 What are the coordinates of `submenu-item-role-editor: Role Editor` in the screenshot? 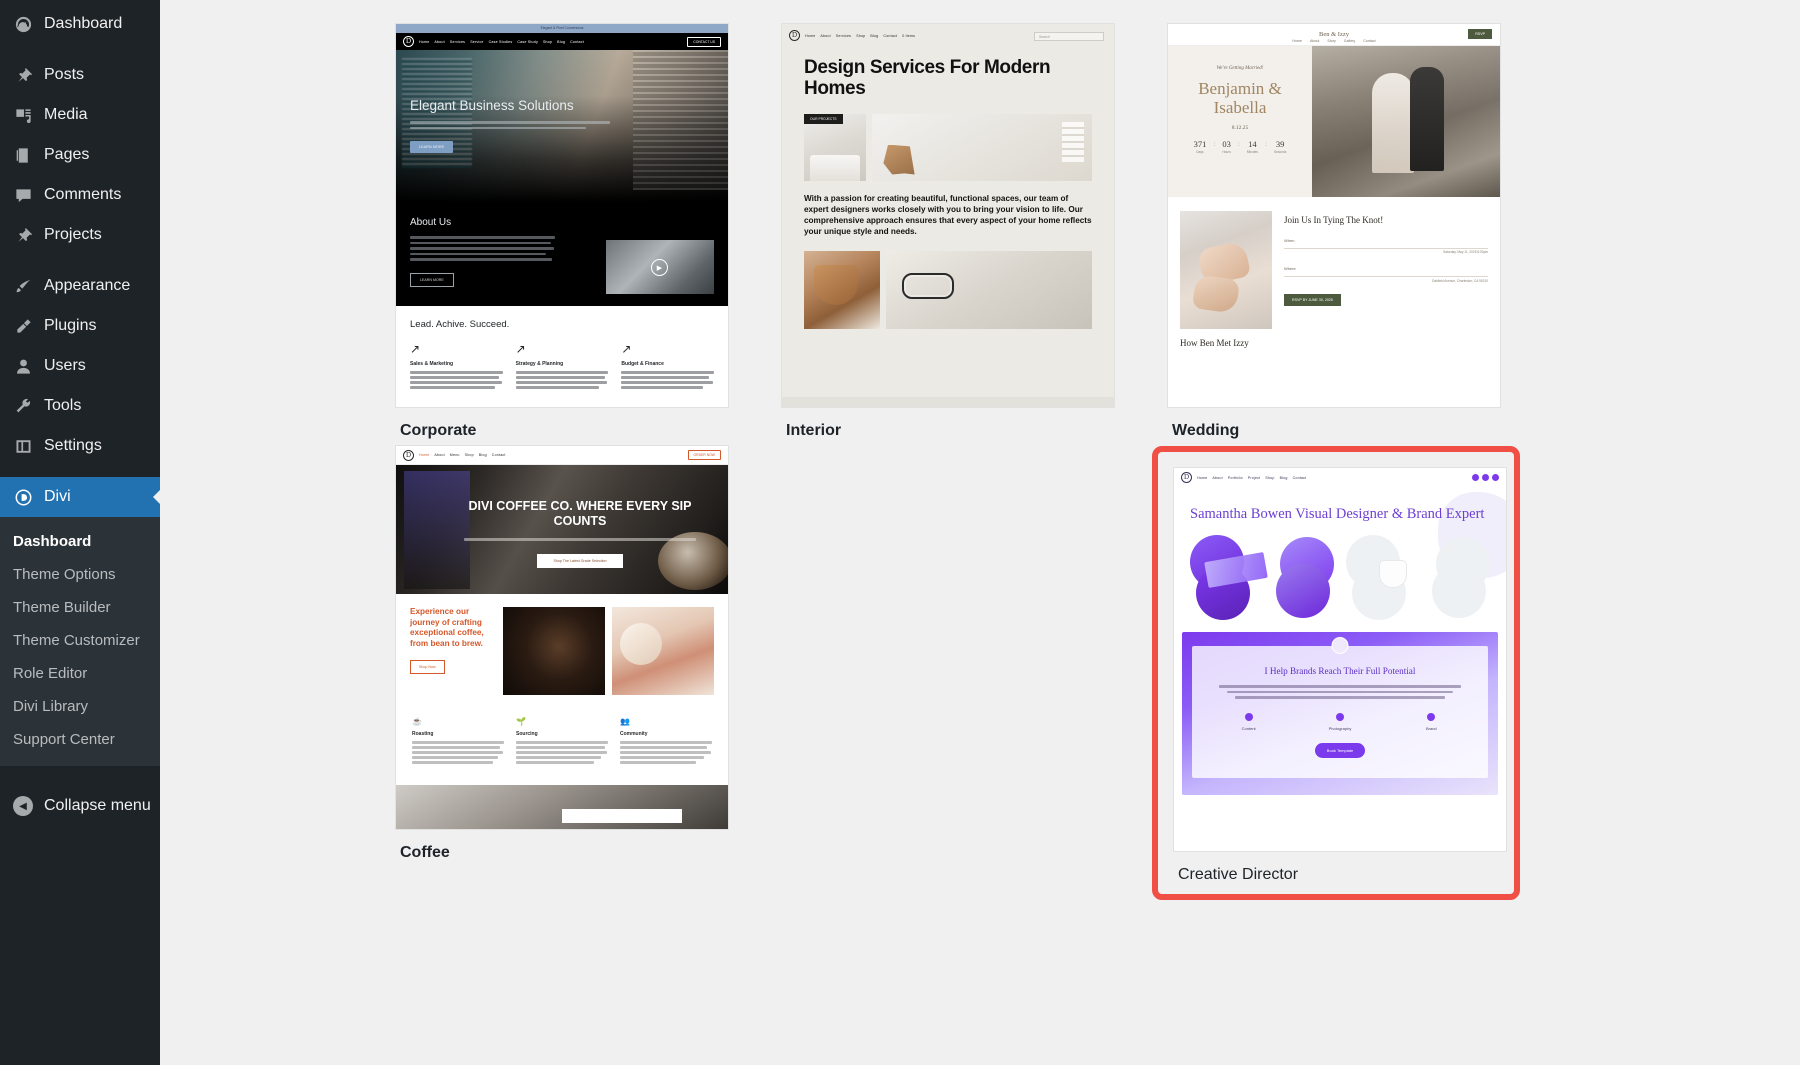 It's located at (80, 673).